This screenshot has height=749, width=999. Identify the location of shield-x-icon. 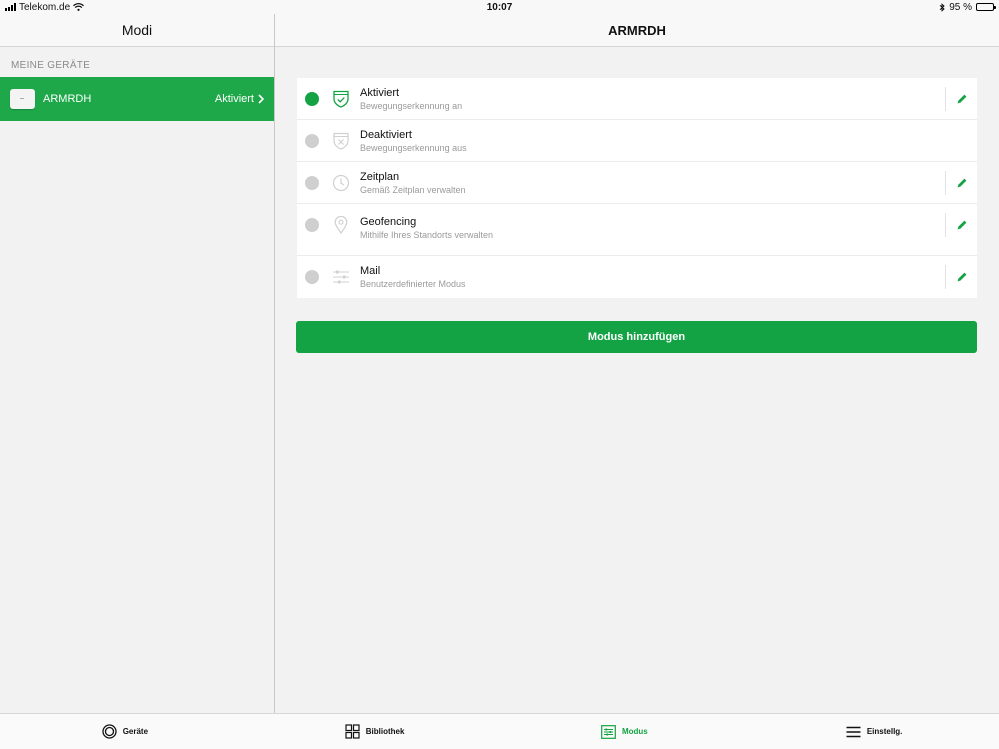
(341, 141).